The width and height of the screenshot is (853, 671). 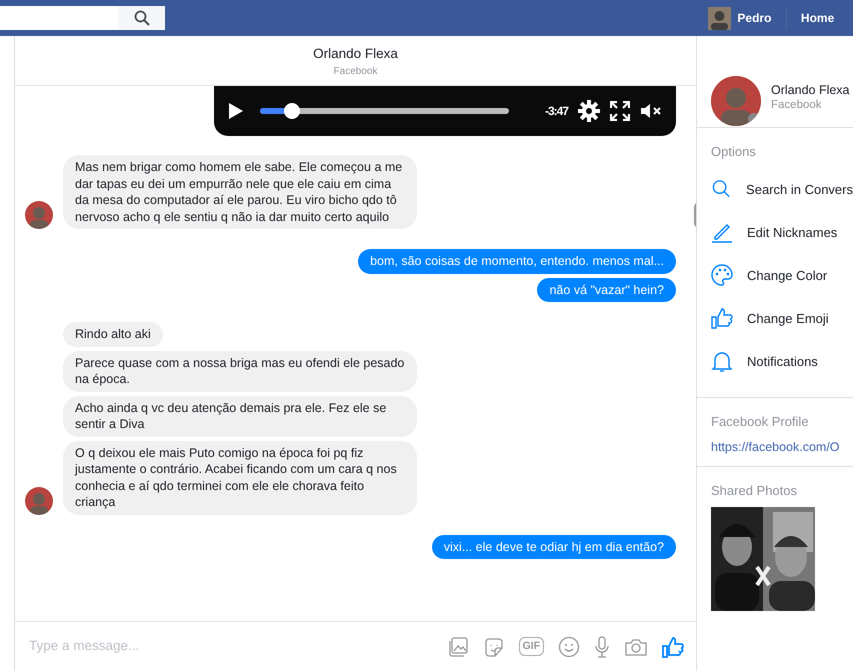 I want to click on progress-track, so click(x=384, y=111).